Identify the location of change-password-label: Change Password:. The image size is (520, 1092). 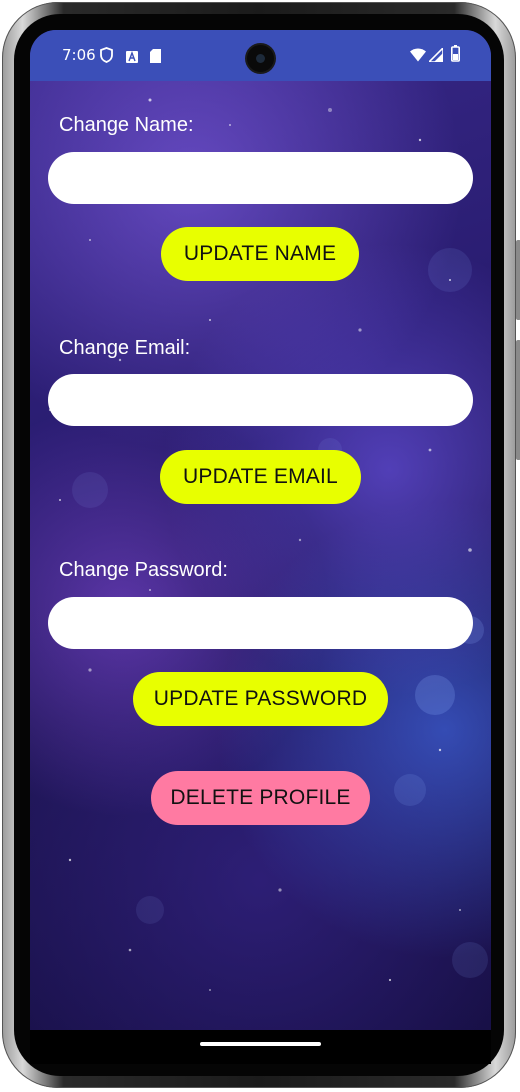
(143, 570).